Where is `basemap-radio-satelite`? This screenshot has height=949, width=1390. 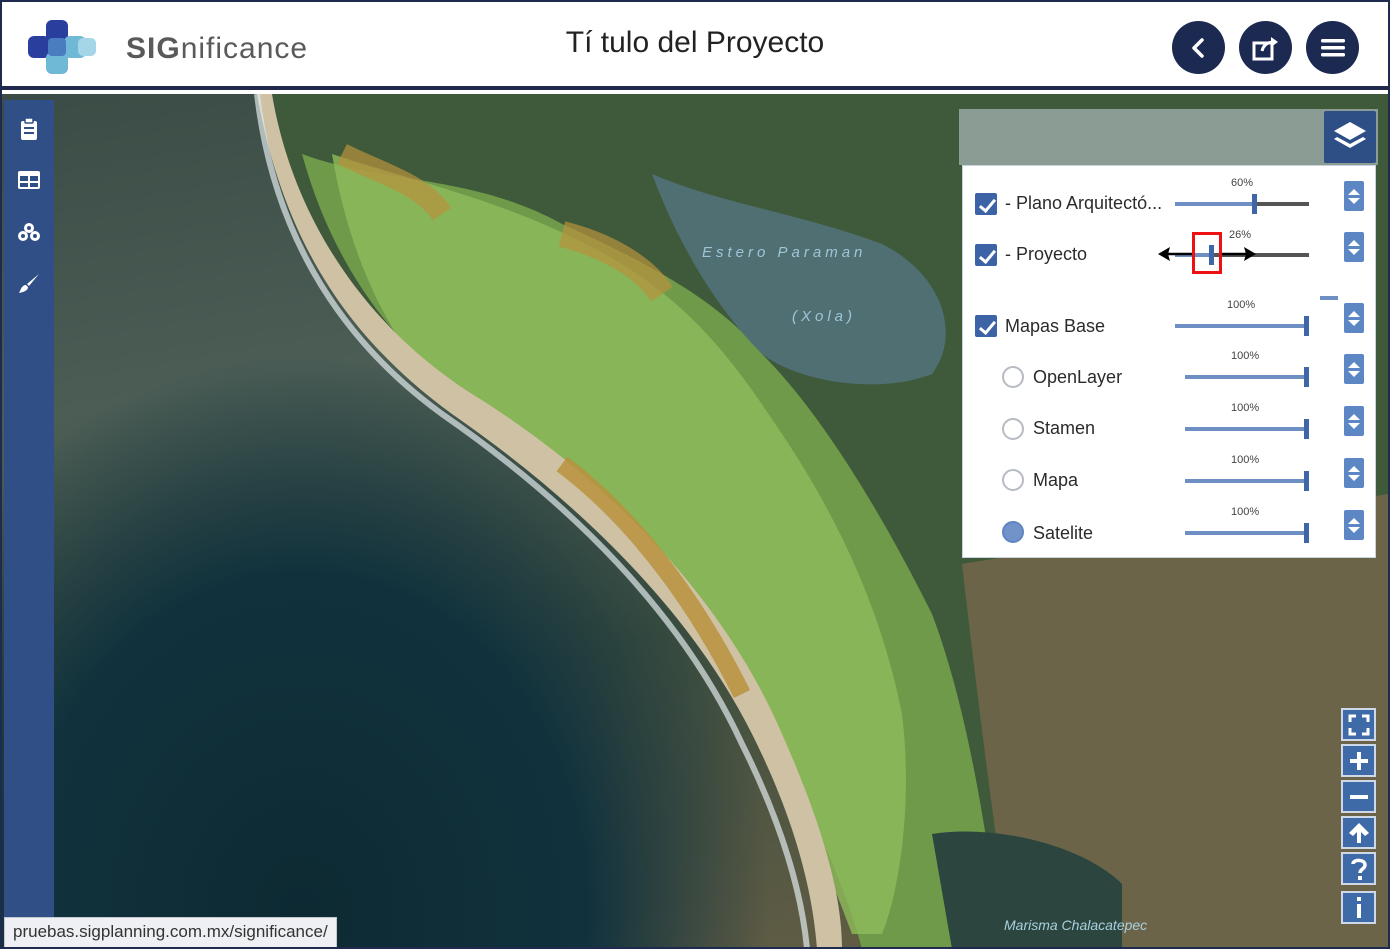
basemap-radio-satelite is located at coordinates (1013, 532).